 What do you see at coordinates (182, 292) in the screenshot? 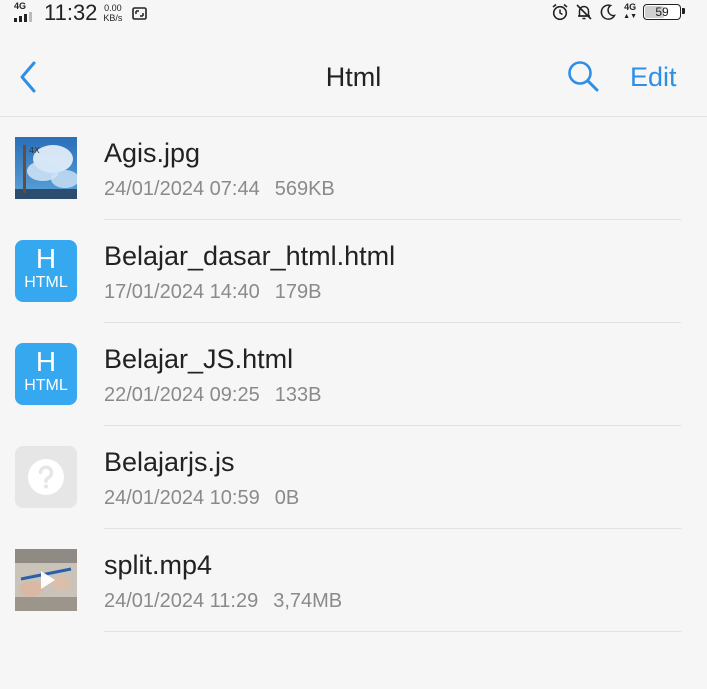
I see `file-date: 17/01/2024 14:40` at bounding box center [182, 292].